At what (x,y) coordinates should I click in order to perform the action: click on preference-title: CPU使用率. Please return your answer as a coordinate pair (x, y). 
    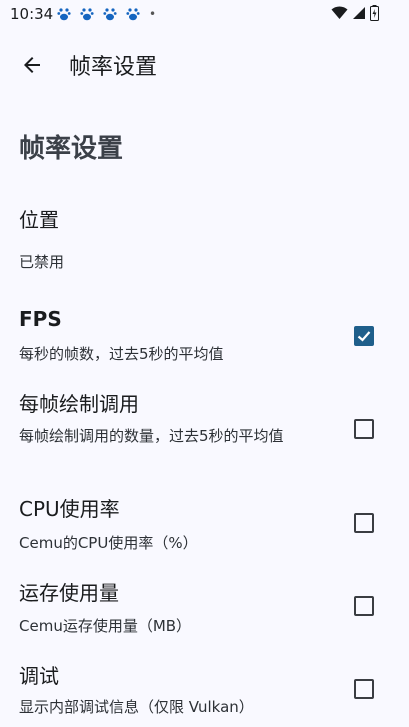
    Looking at the image, I should click on (69, 509).